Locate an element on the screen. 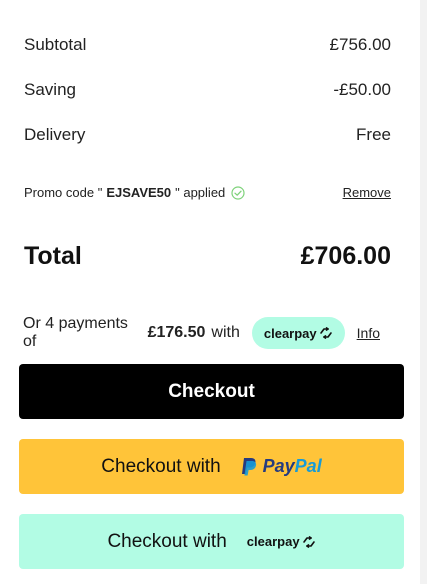  paypal-wordmark-pal: Pal is located at coordinates (308, 466).